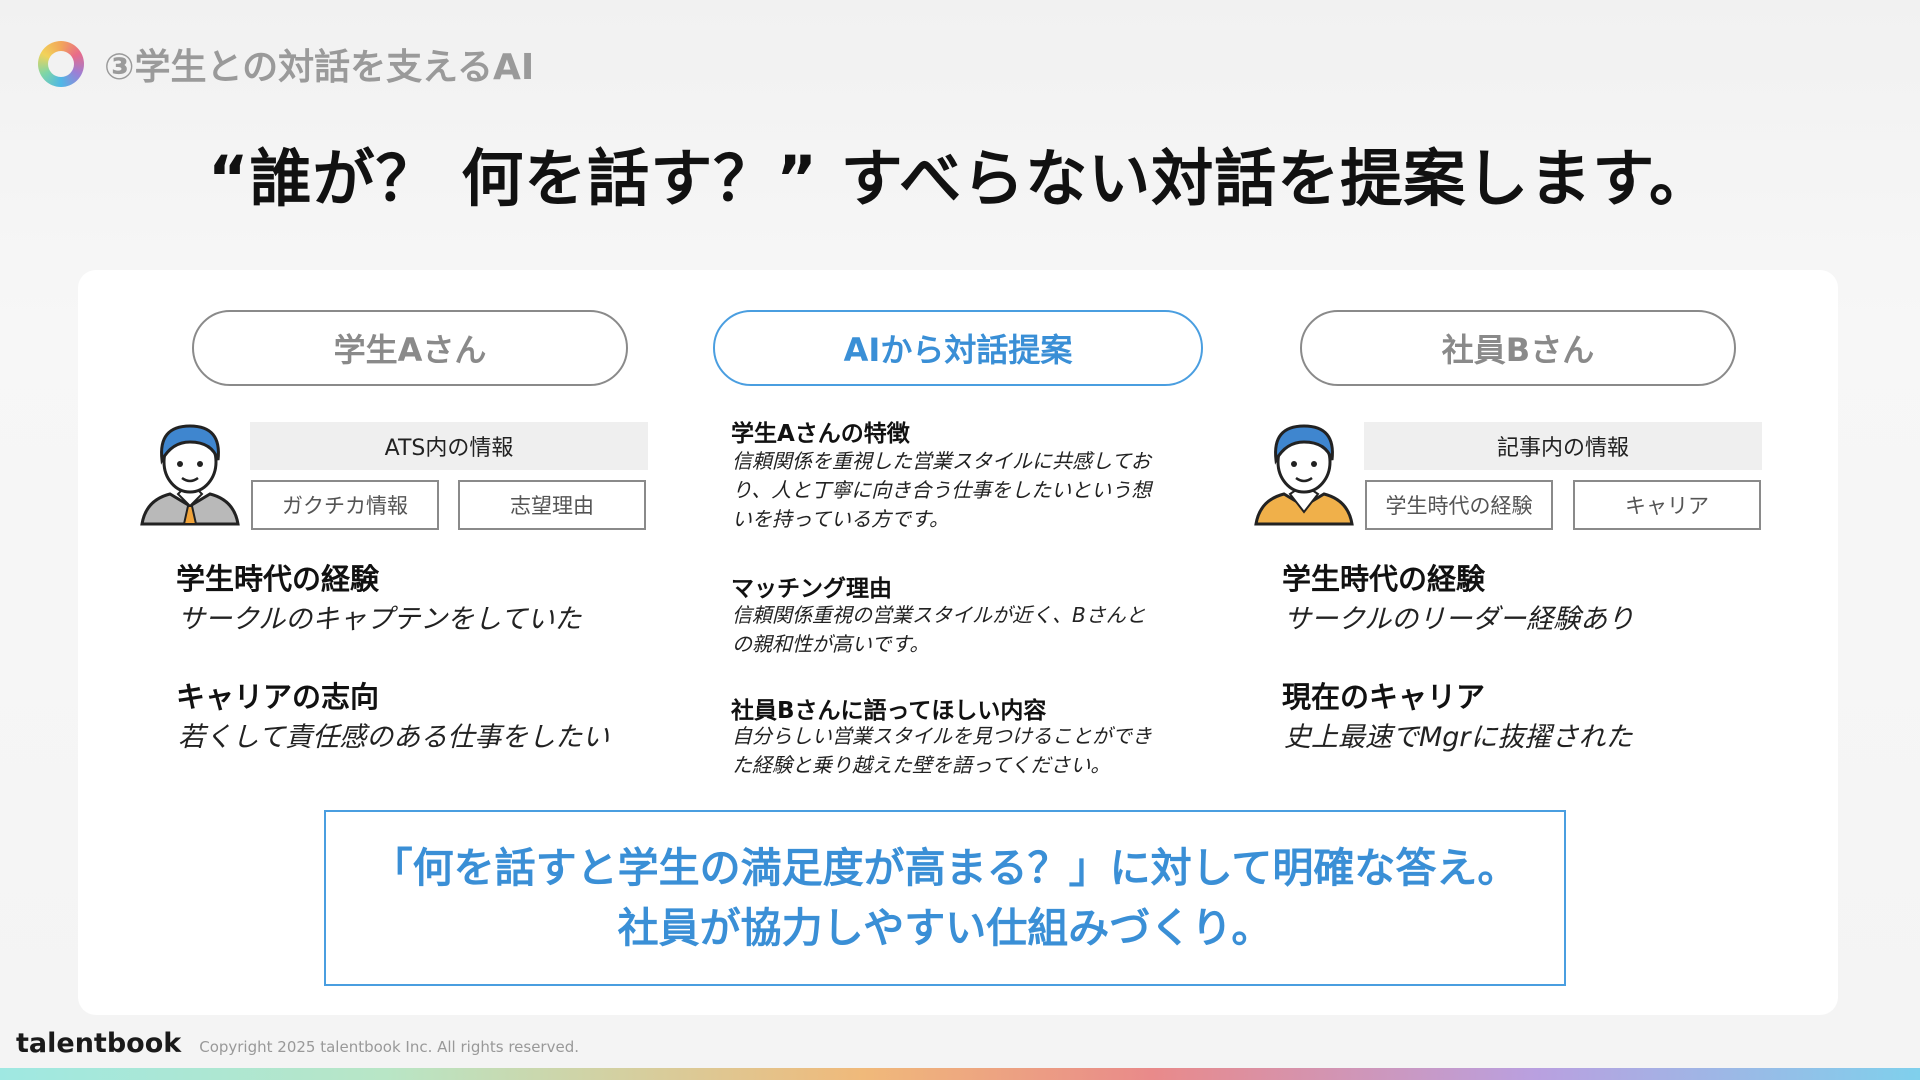  Describe the element at coordinates (960, 178) in the screenshot. I see `headline: “誰が？ 何を話す？” すべらない対話を提案します。` at that location.